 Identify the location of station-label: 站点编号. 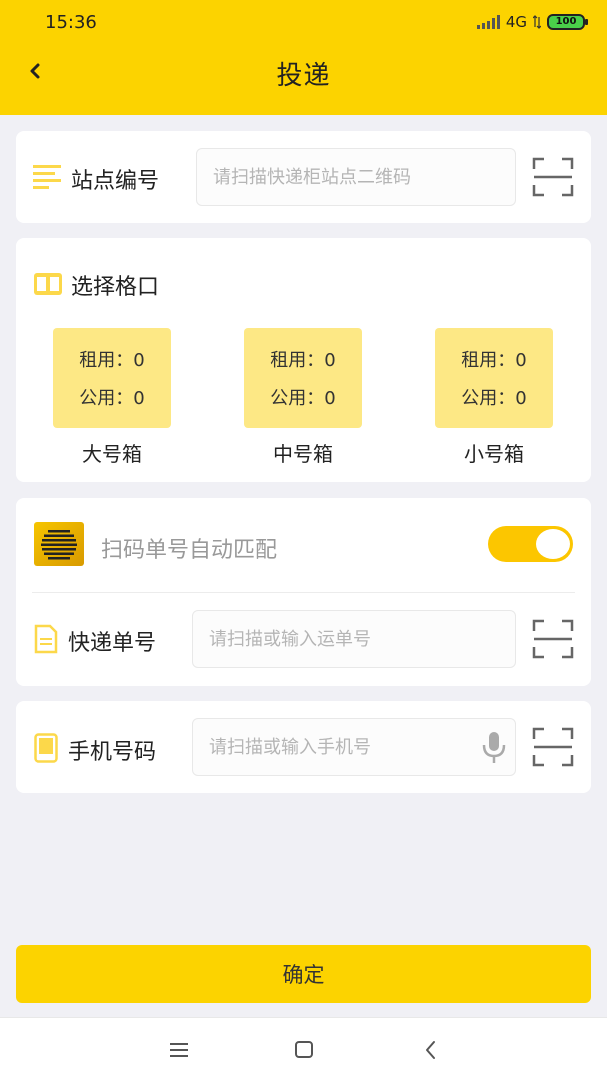
(115, 181).